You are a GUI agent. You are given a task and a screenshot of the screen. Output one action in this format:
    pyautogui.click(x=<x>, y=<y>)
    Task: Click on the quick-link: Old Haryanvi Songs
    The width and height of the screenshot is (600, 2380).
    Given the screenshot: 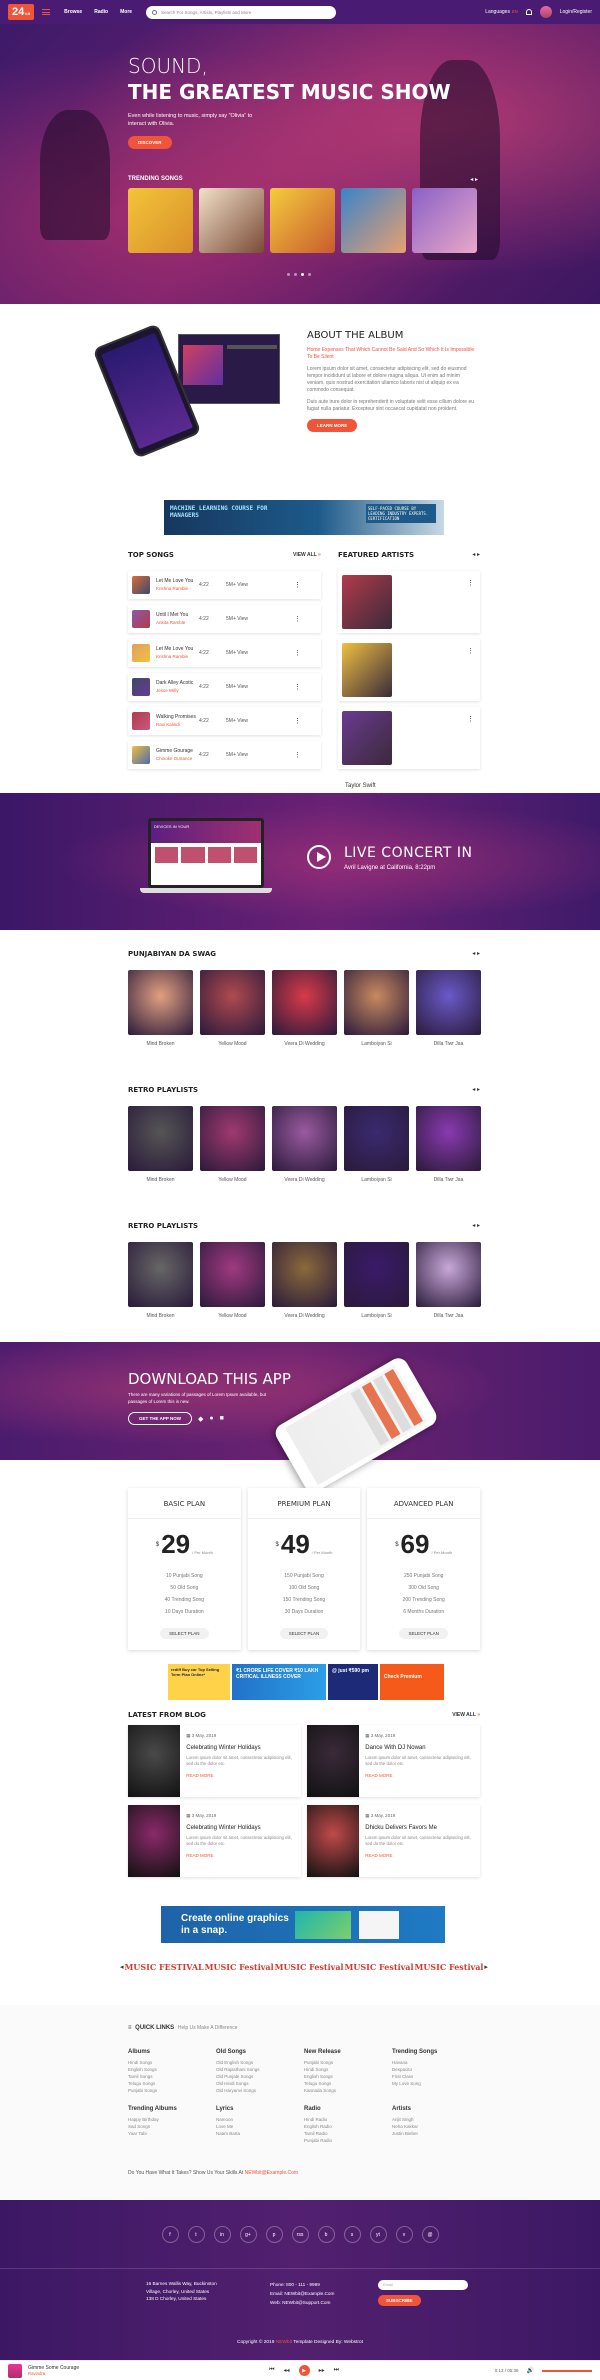 What is the action you would take?
    pyautogui.click(x=260, y=2090)
    